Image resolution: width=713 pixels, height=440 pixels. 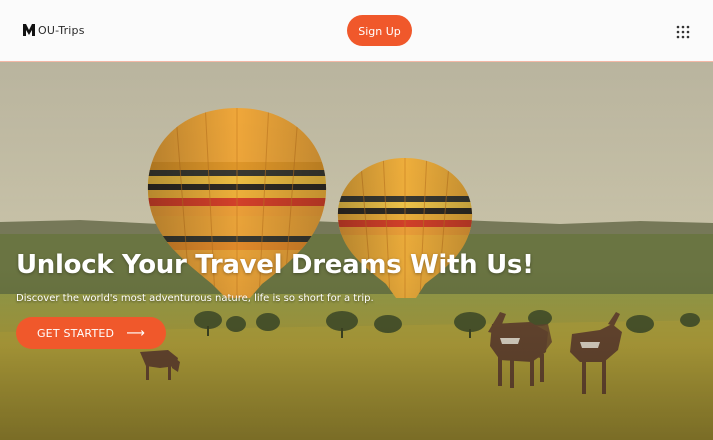 I want to click on m-logo-mark-icon, so click(x=29, y=30).